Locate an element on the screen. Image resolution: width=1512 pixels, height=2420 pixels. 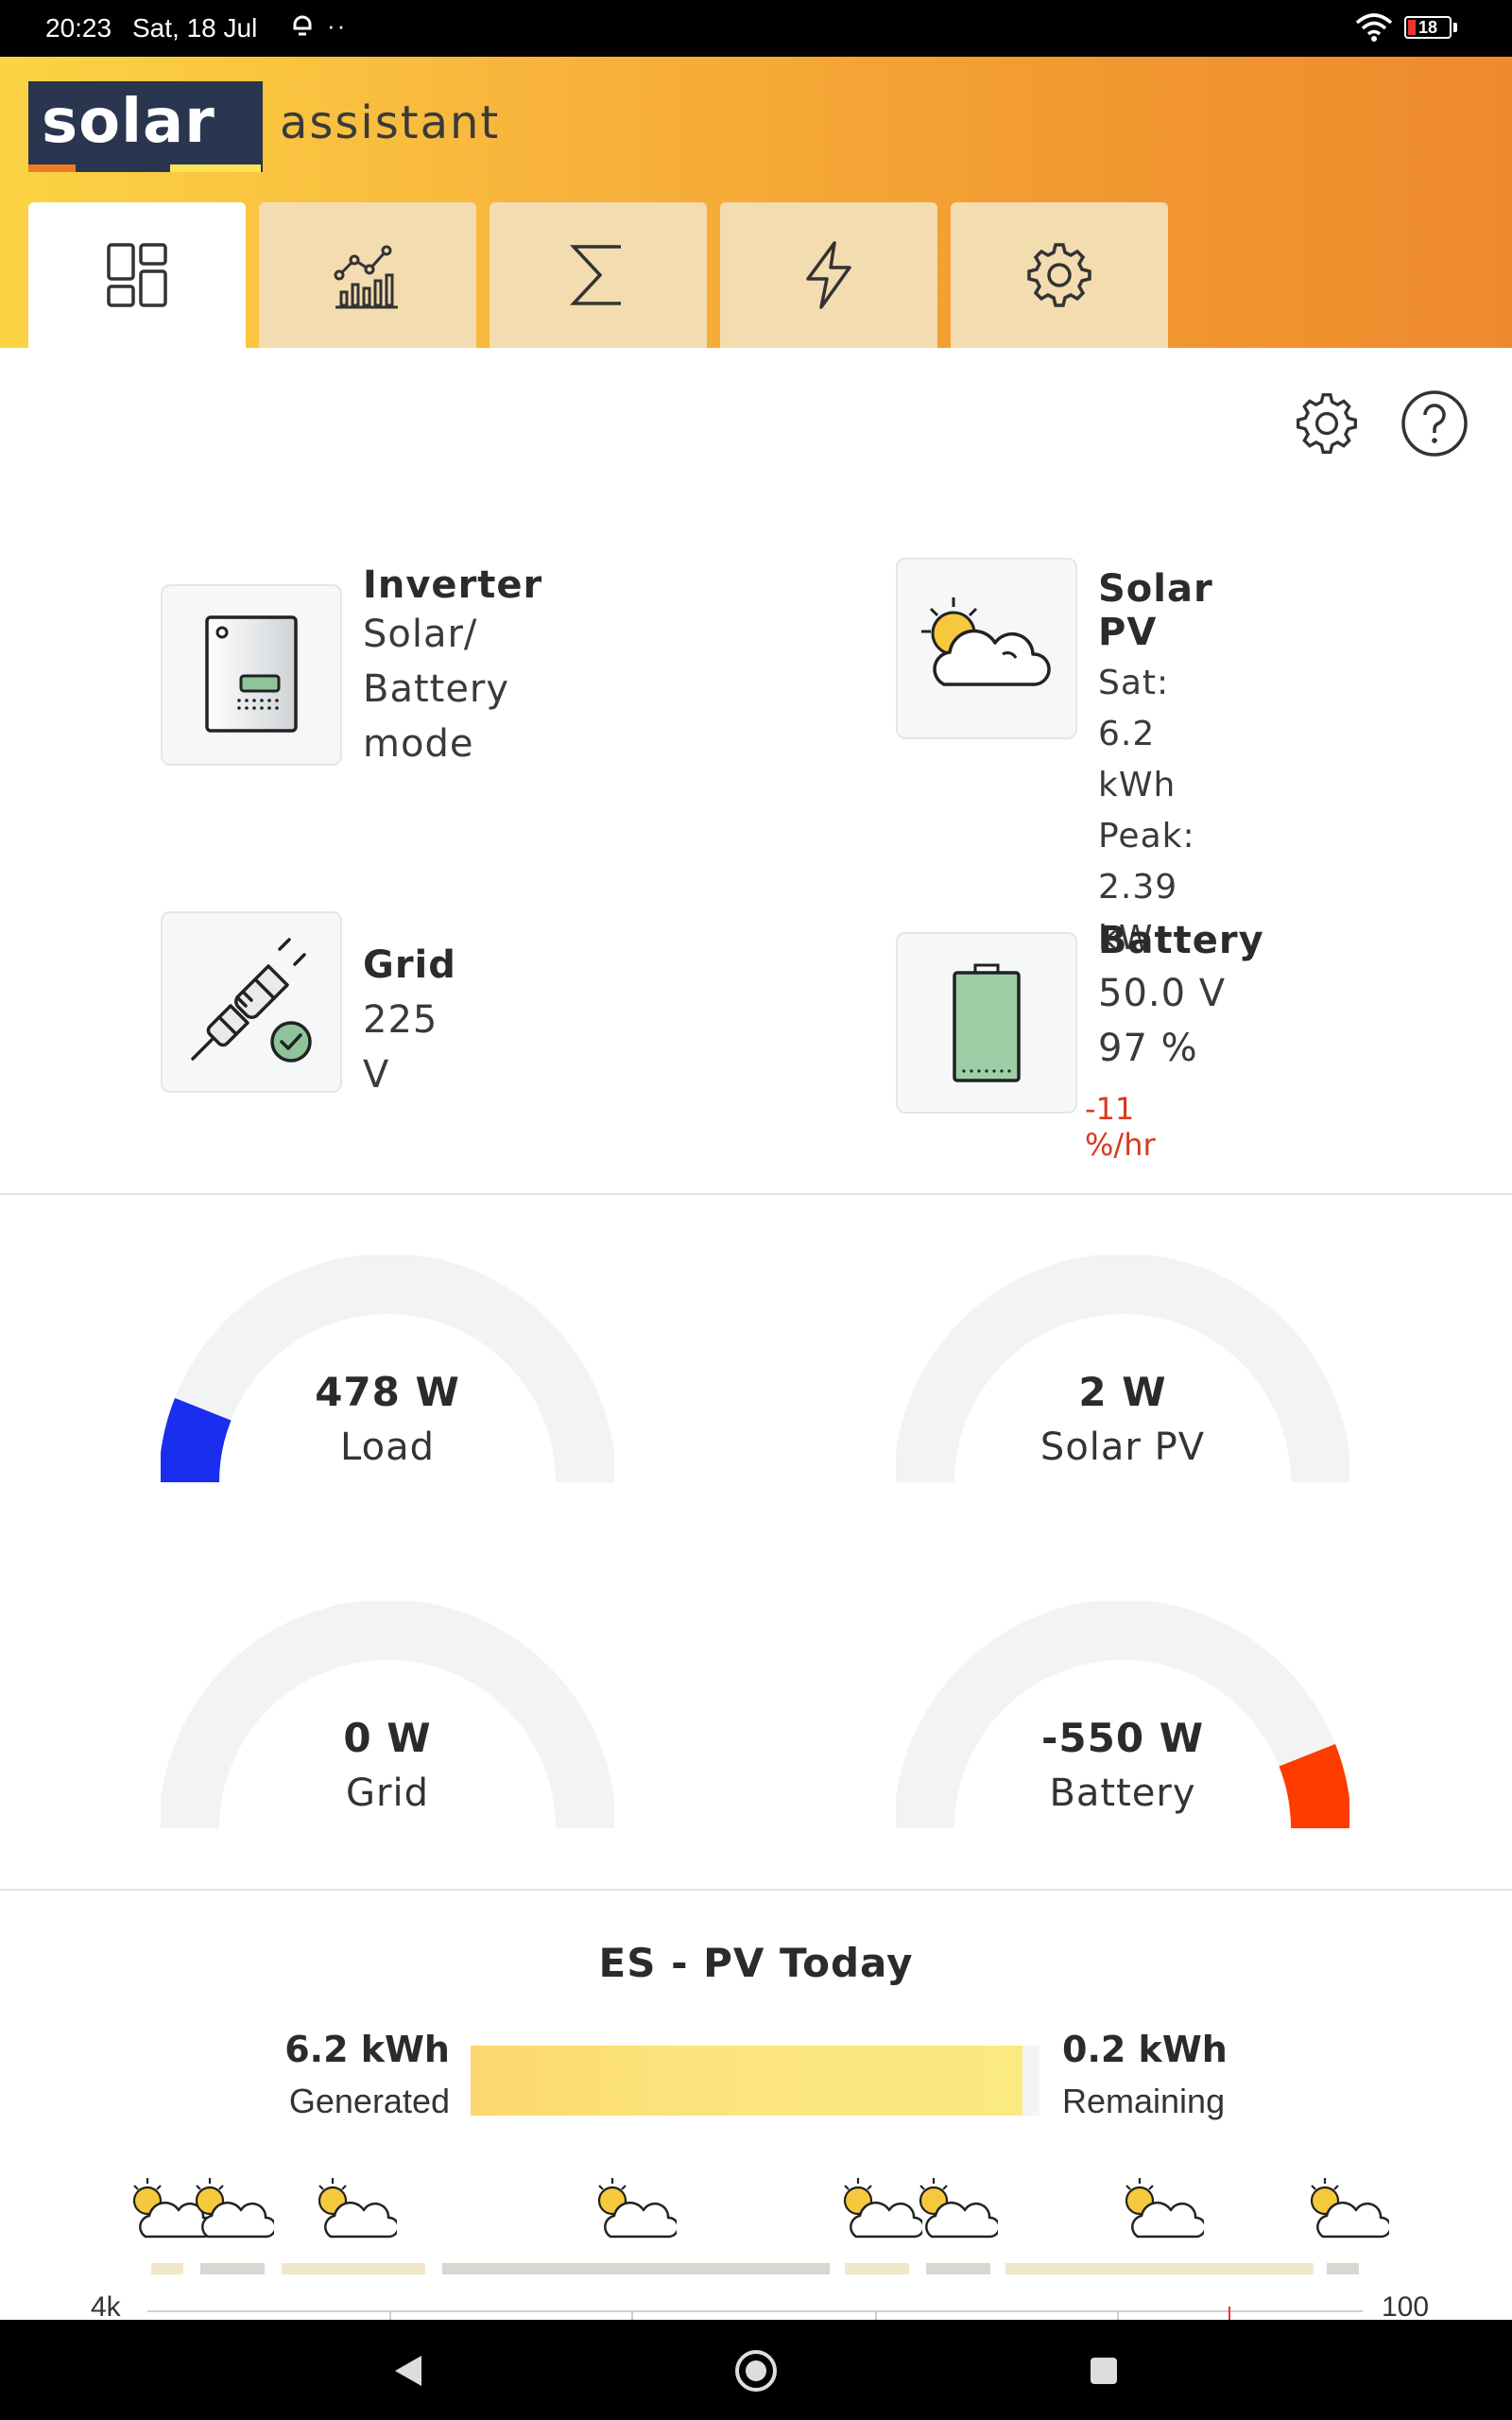
pv-progress-bar is located at coordinates (755, 2081).